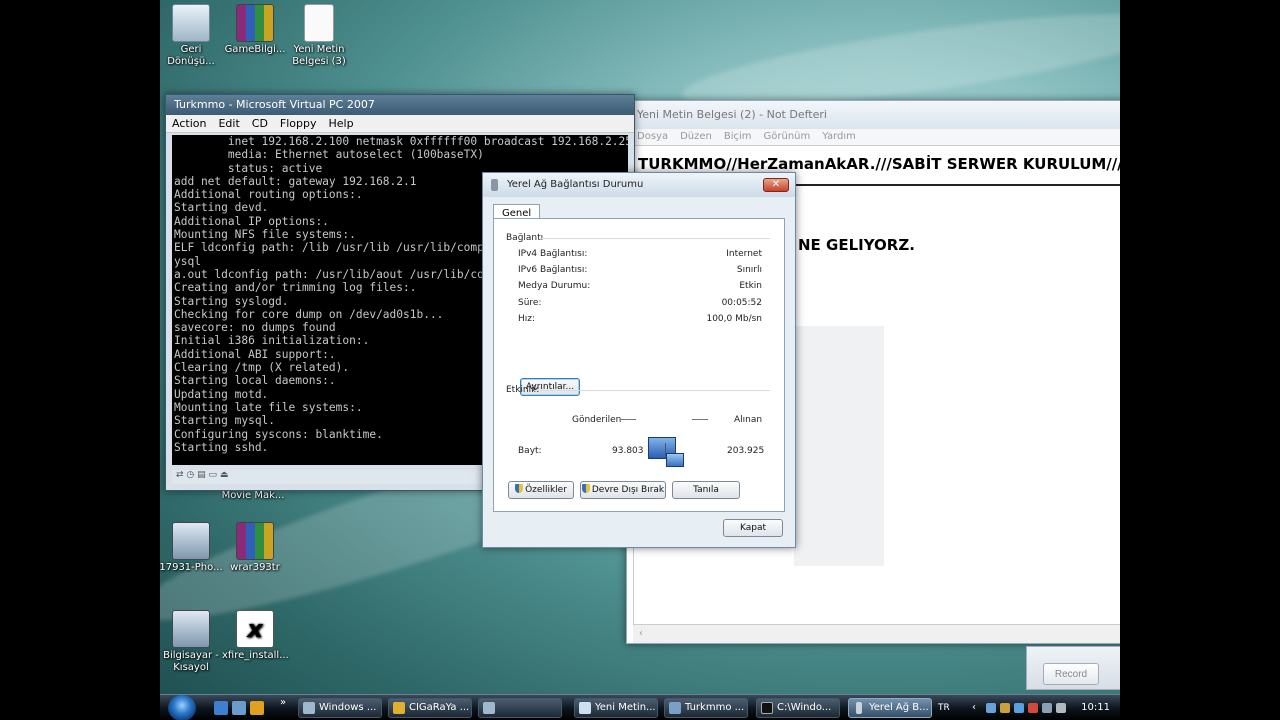 The height and width of the screenshot is (720, 1280). Describe the element at coordinates (665, 450) in the screenshot. I see `activity-separator` at that location.